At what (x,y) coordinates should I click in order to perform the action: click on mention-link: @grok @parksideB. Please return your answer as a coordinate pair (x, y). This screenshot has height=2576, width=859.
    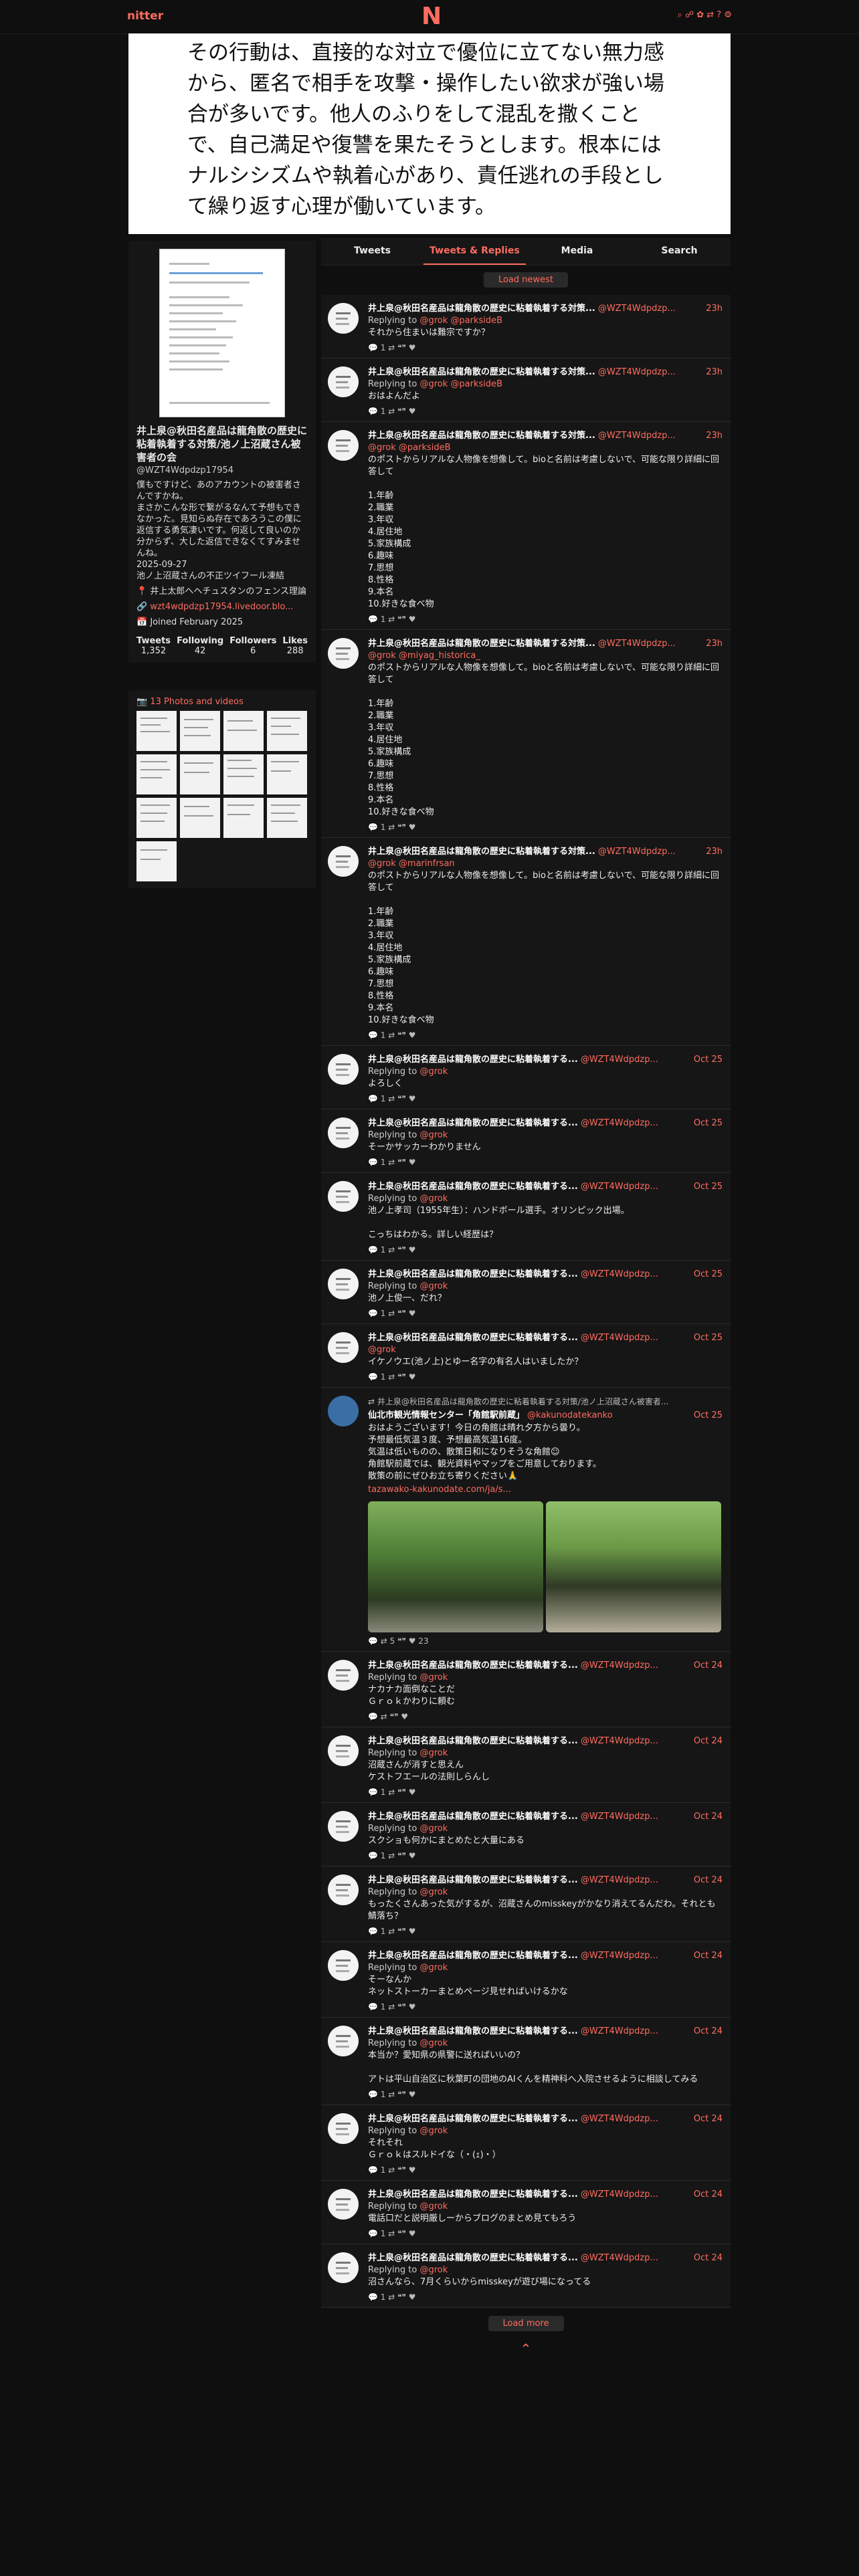
    Looking at the image, I should click on (410, 448).